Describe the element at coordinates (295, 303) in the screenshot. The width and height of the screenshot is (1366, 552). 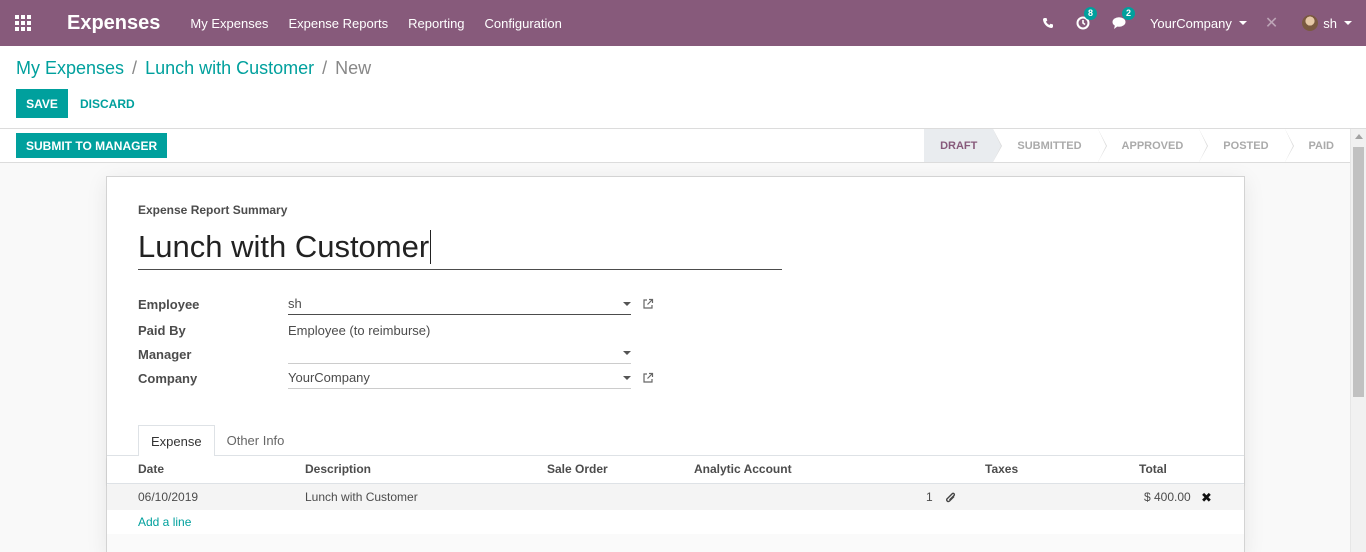
I see `employee-value: sh` at that location.